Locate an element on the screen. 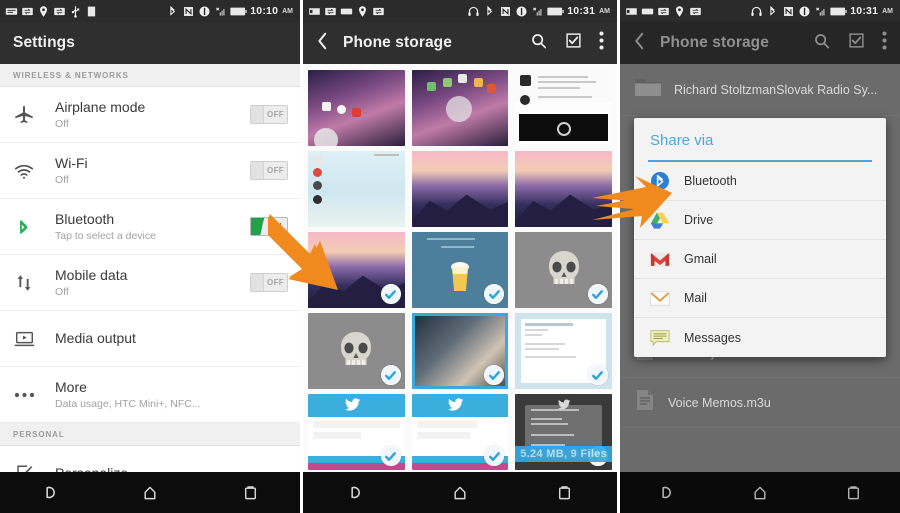  share-item-gmail: Gmail is located at coordinates (760, 259).